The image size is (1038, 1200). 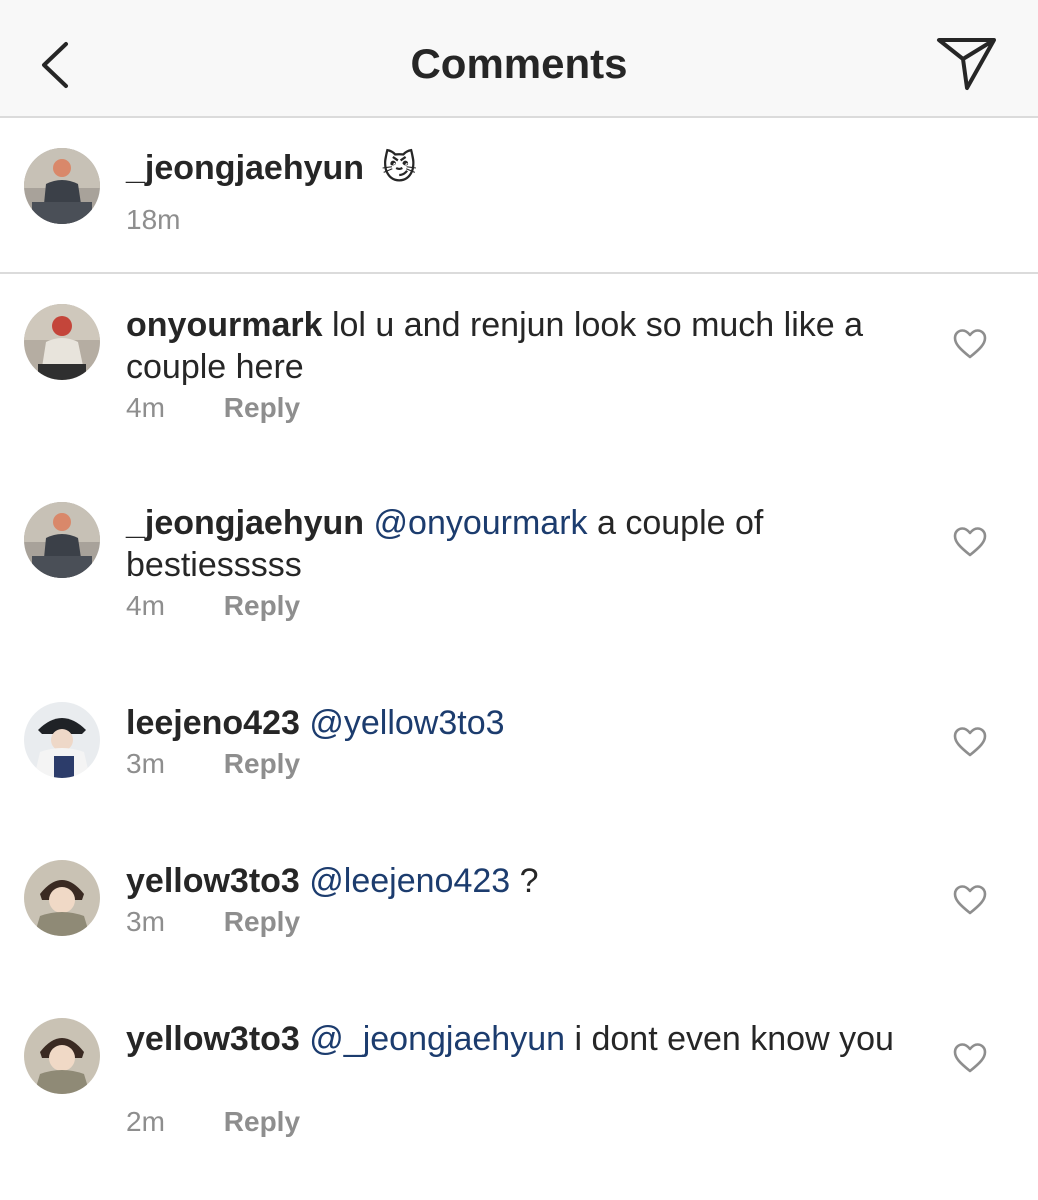 I want to click on post-caption: _jeongjaehyun 😼 18m, so click(x=519, y=196).